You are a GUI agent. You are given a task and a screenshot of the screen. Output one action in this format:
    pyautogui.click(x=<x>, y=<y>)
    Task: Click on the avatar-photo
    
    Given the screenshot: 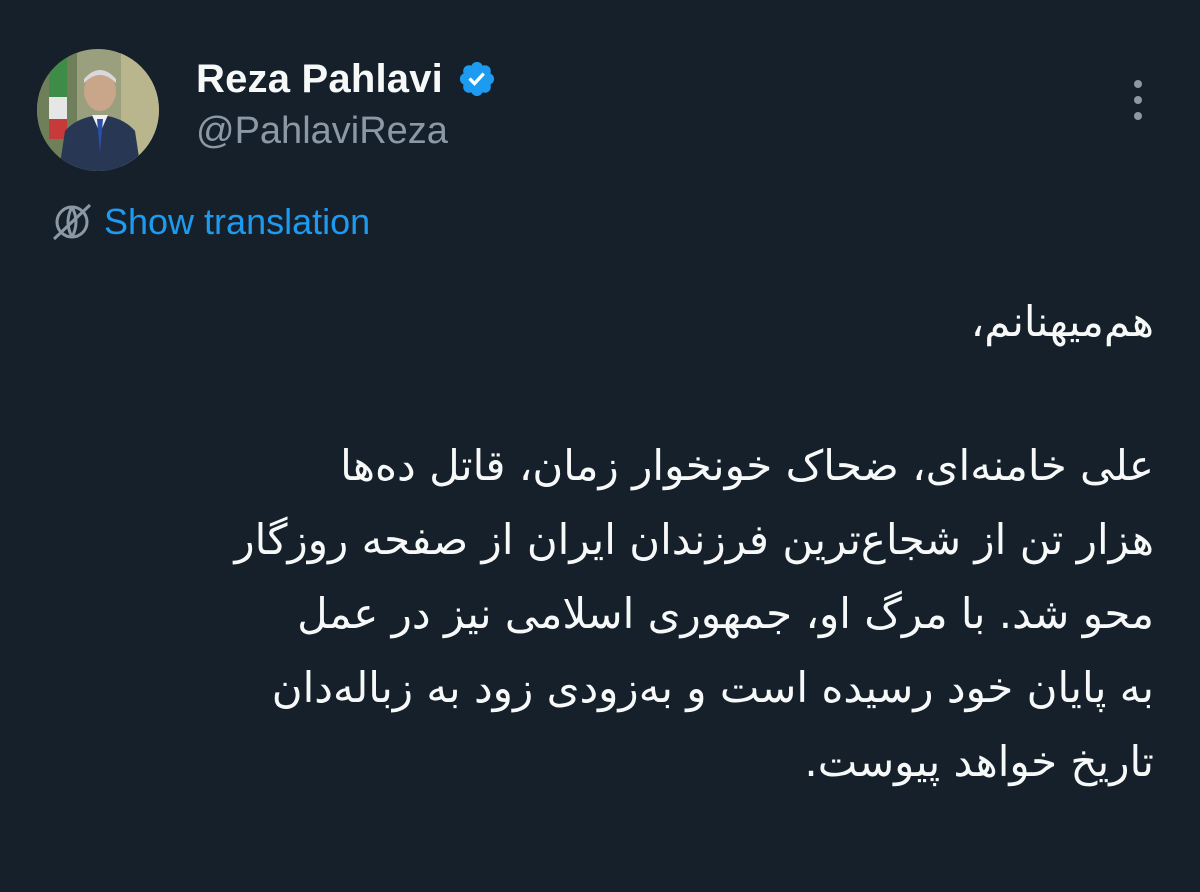 What is the action you would take?
    pyautogui.click(x=98, y=110)
    